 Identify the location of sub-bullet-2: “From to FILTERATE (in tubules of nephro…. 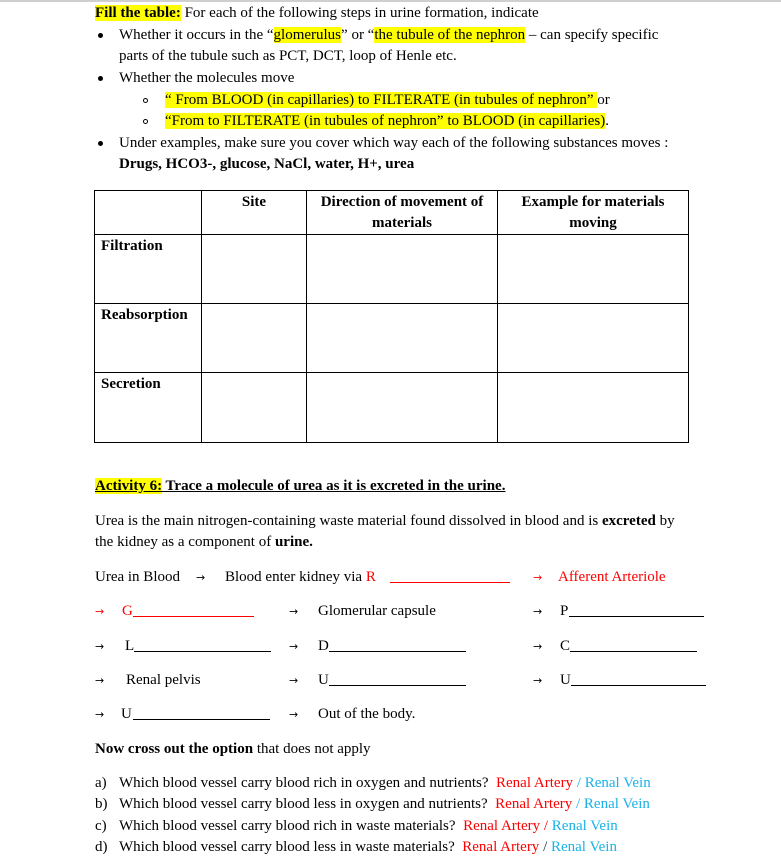
(387, 121).